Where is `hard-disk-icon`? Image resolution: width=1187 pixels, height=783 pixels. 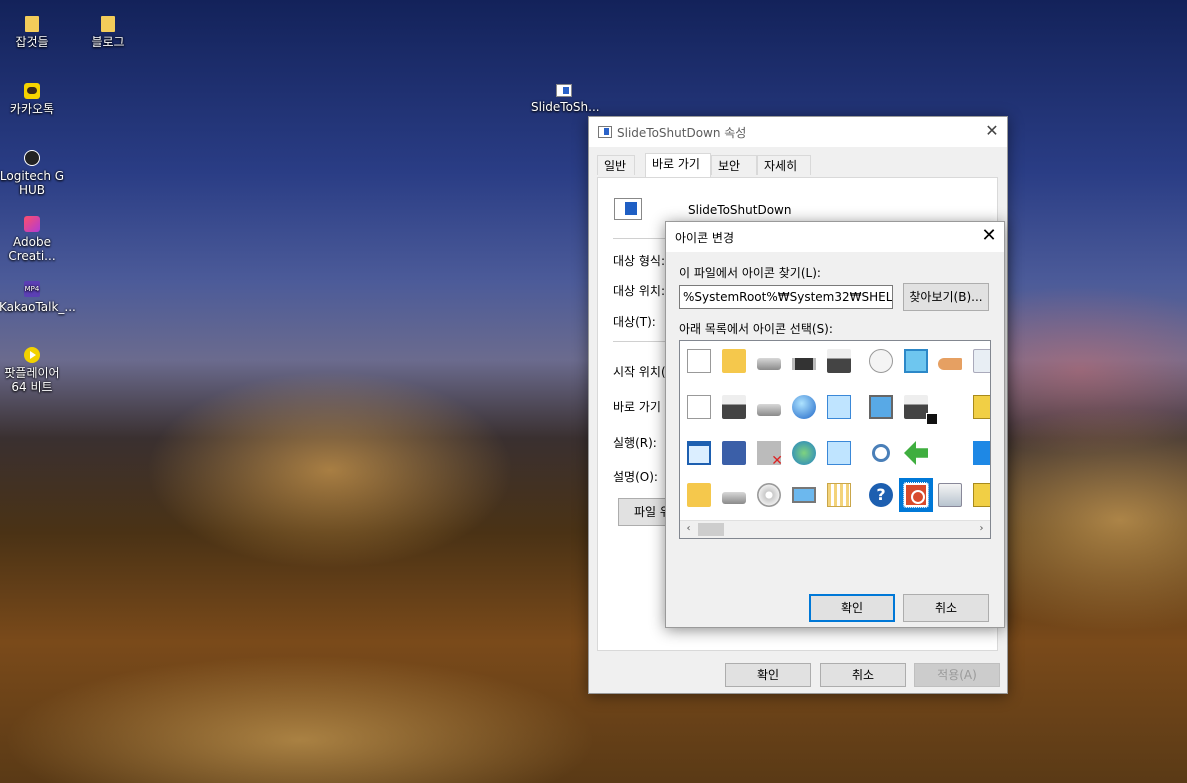
hard-disk-icon is located at coordinates (734, 498).